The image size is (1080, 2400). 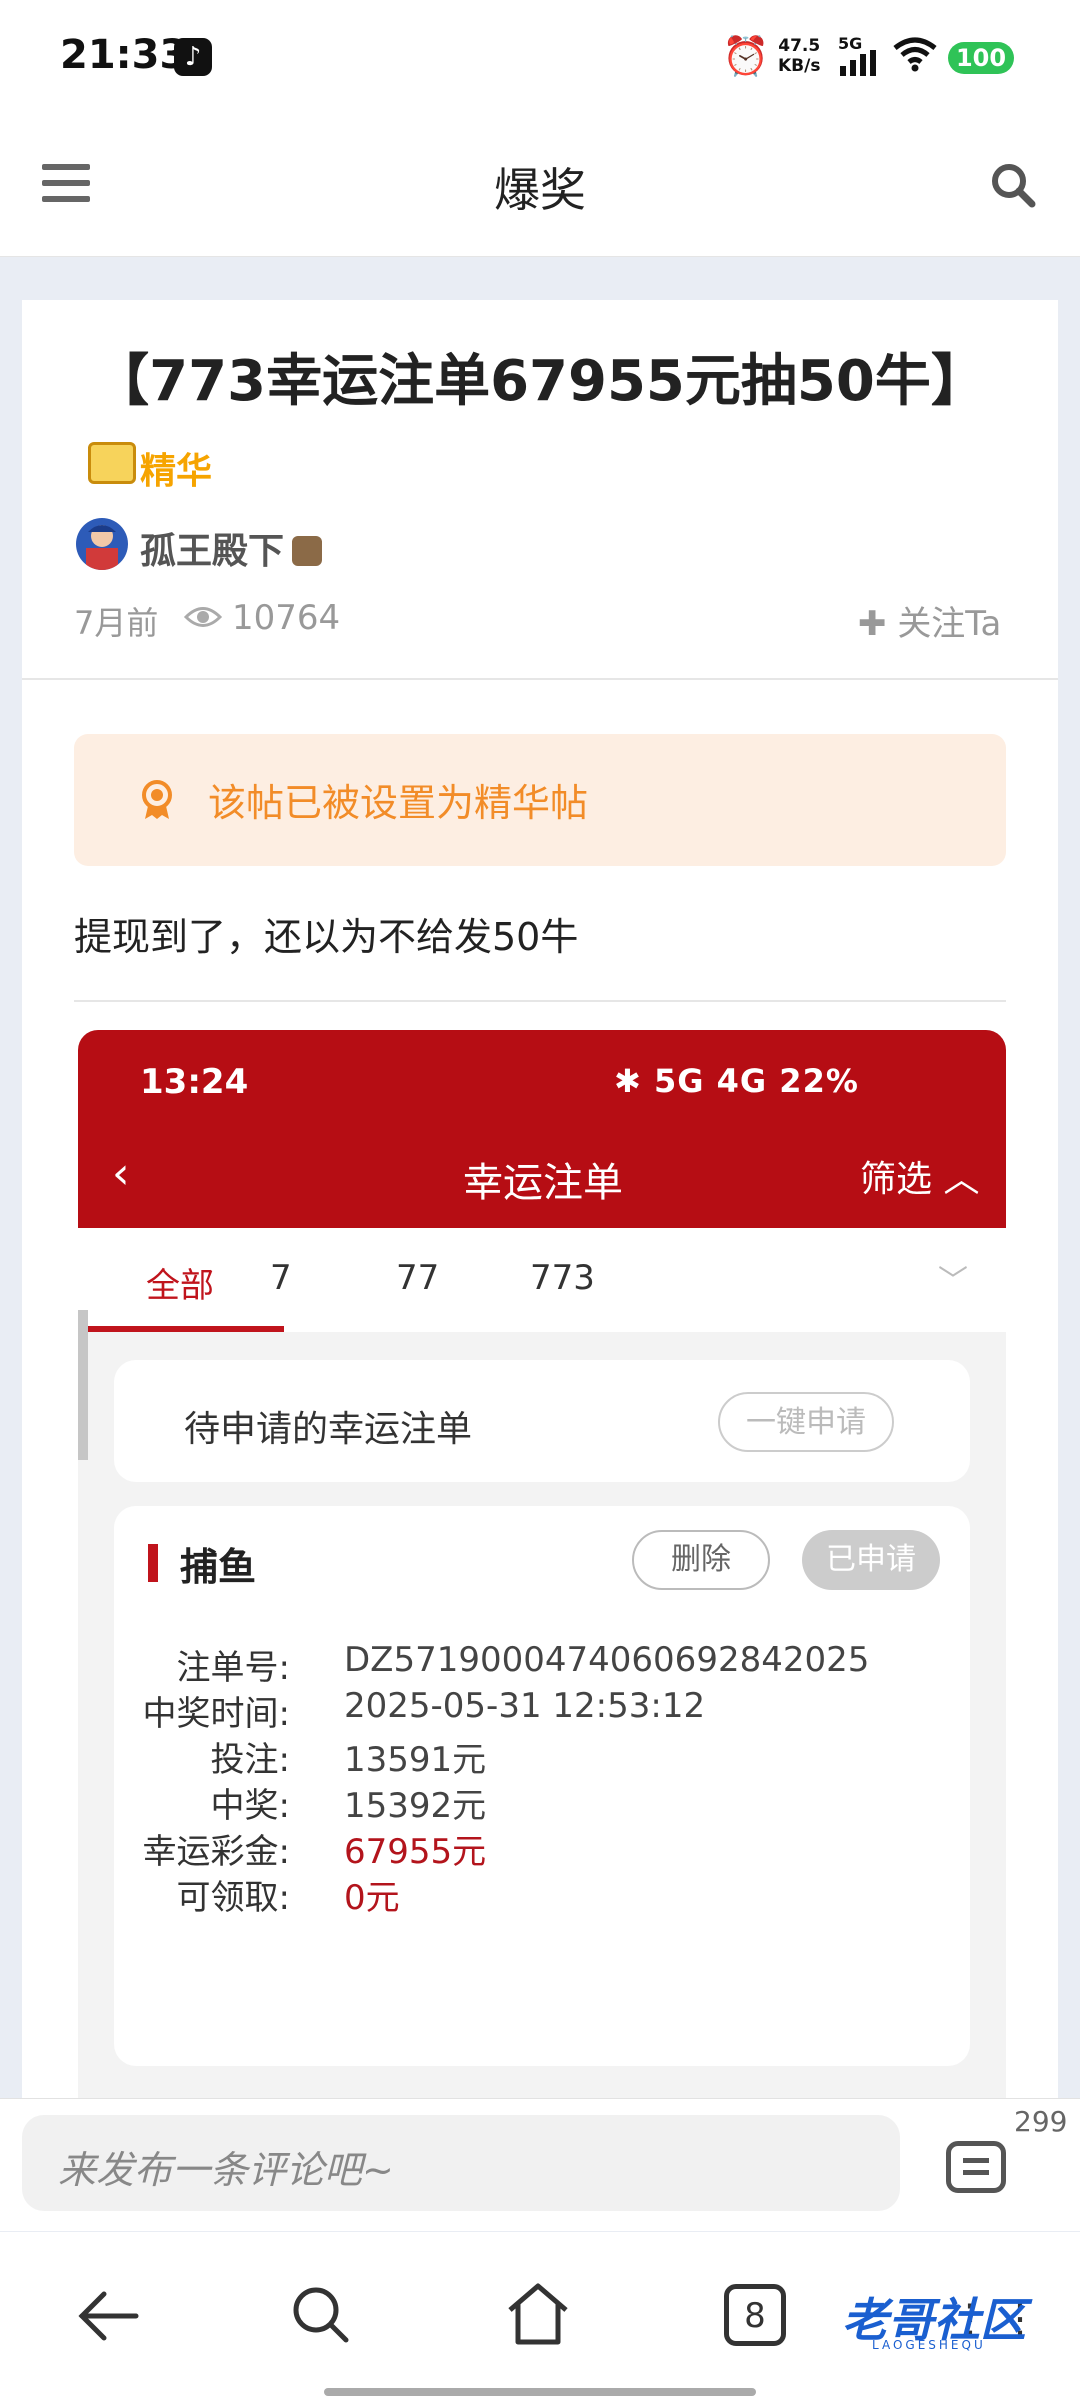 What do you see at coordinates (121, 1173) in the screenshot?
I see `chevron-left-icon: ‹` at bounding box center [121, 1173].